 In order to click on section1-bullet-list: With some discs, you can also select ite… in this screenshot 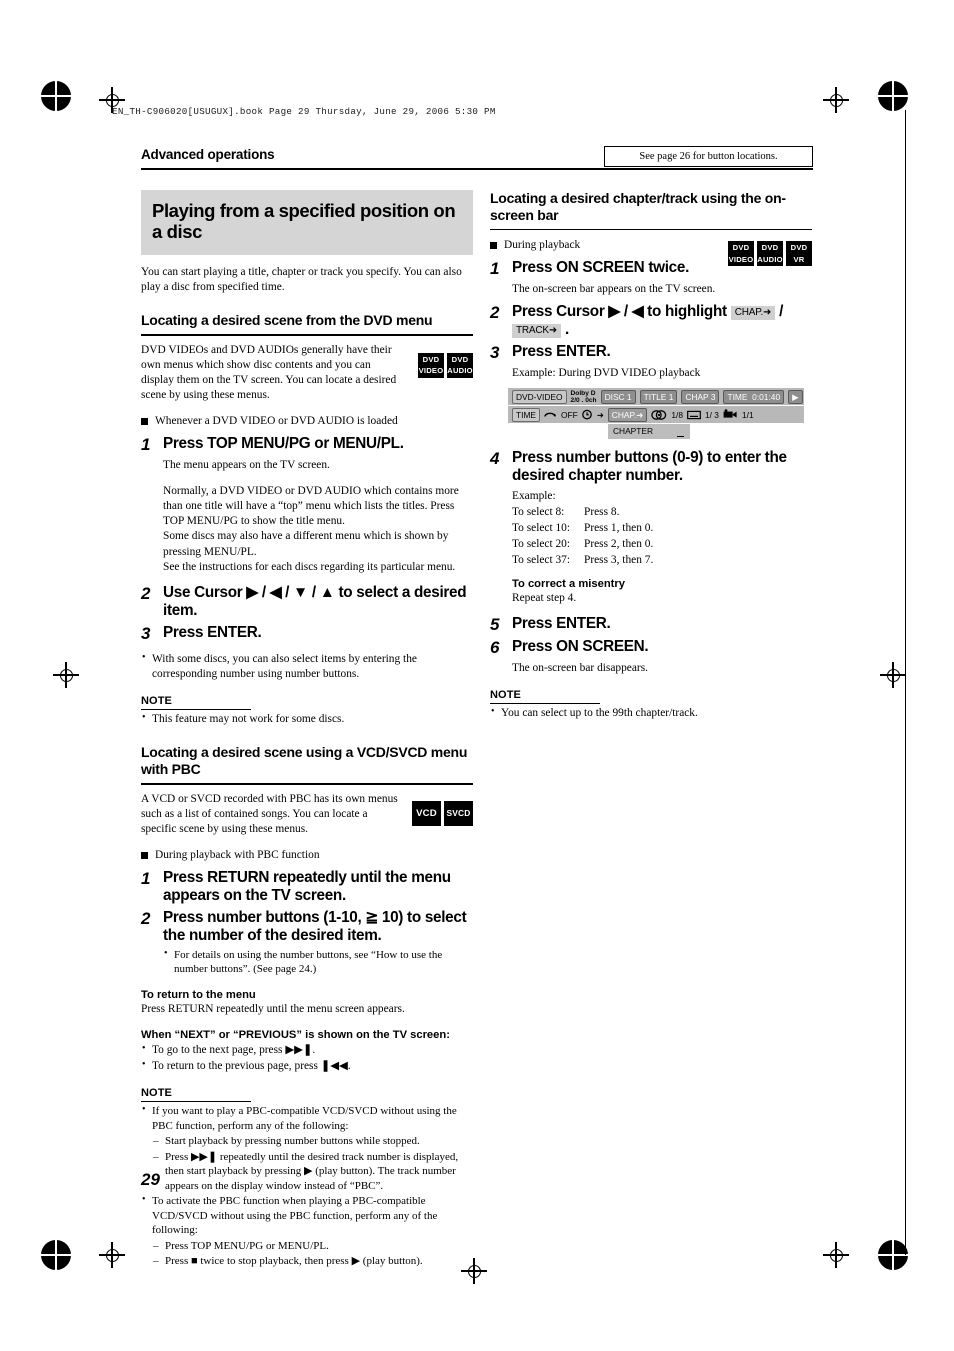, I will do `click(307, 666)`.